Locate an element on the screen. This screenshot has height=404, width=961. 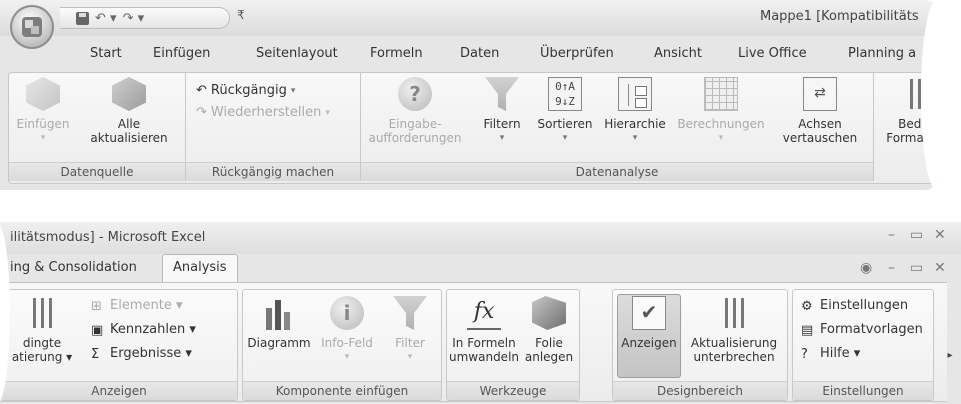
ergebnisse-button: Σ Ergebnisse ▾ is located at coordinates (141, 354).